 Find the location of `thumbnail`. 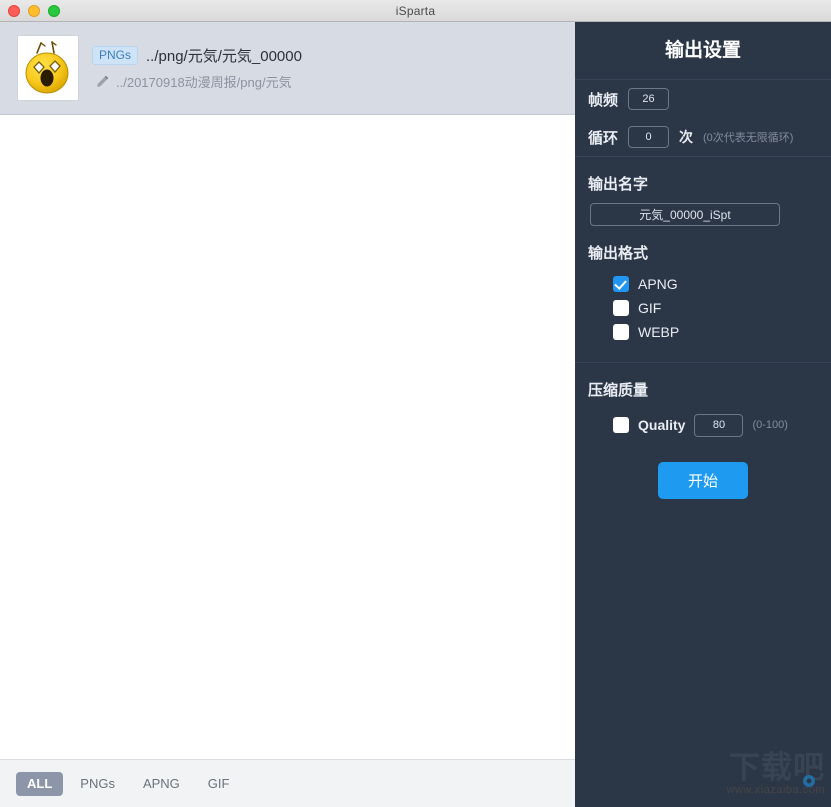

thumbnail is located at coordinates (48, 68).